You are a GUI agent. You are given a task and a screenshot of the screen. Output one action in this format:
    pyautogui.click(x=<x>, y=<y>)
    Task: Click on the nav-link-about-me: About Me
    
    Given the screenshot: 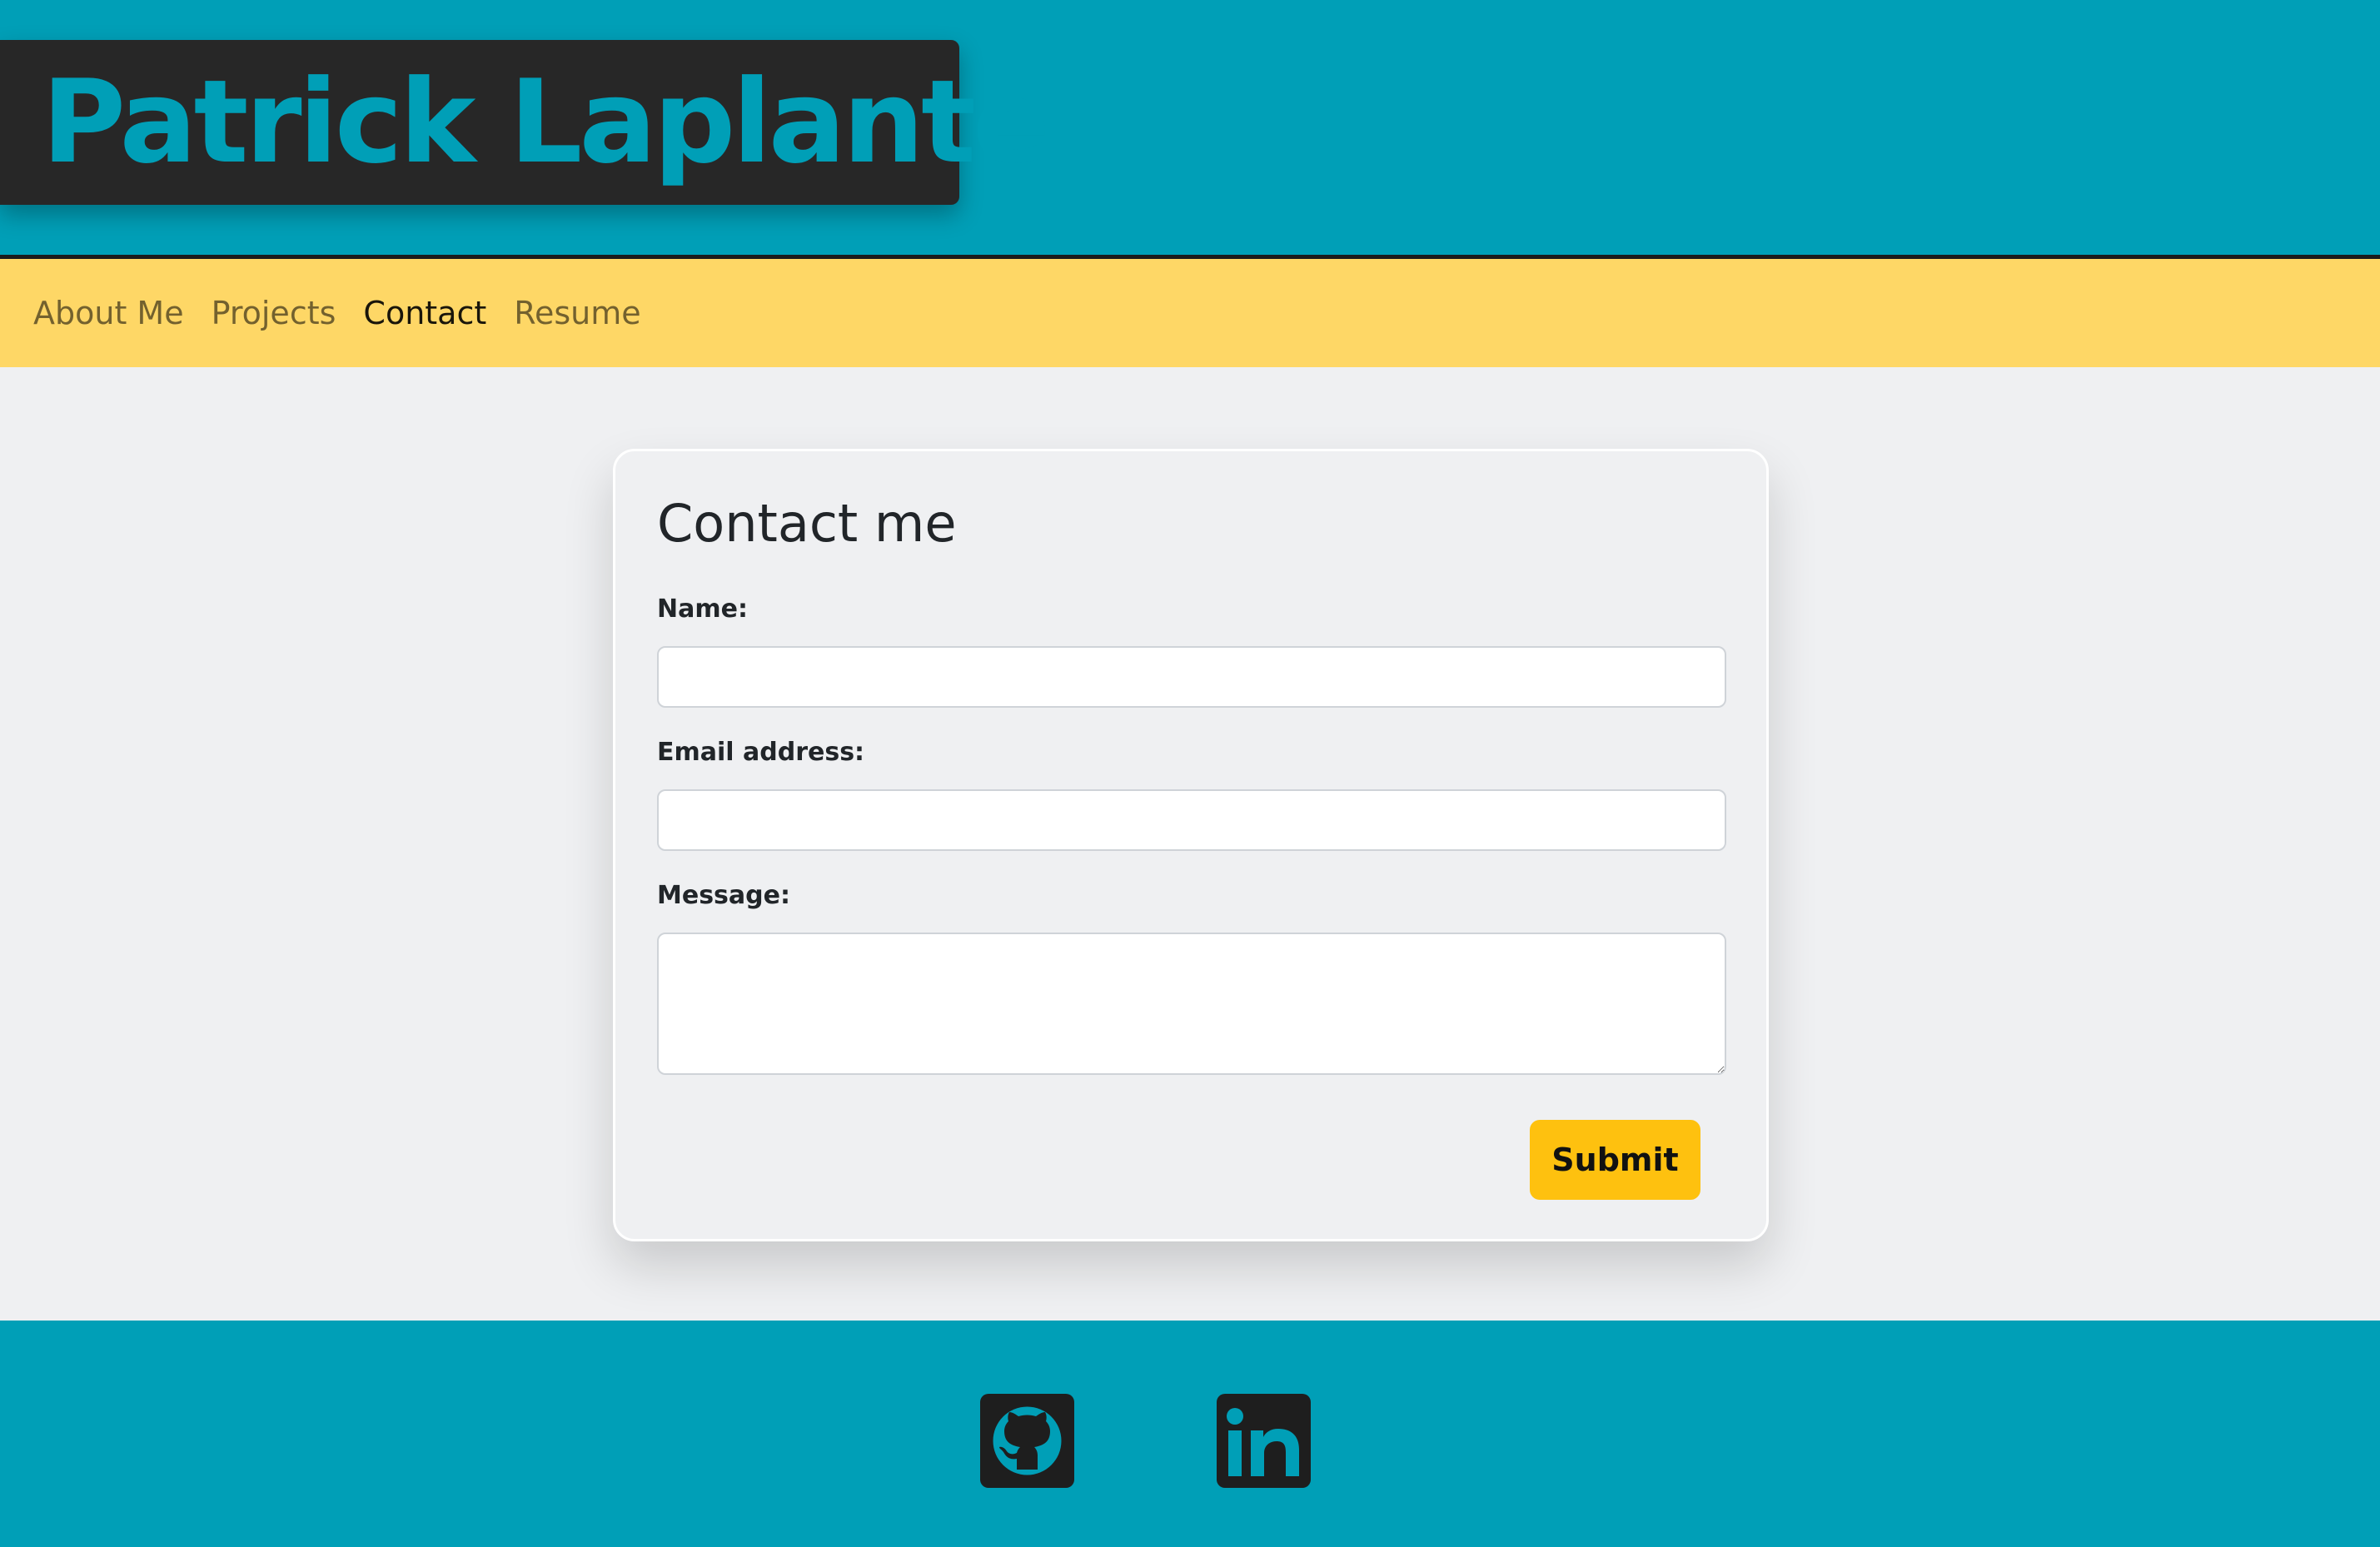 What is the action you would take?
    pyautogui.click(x=108, y=313)
    